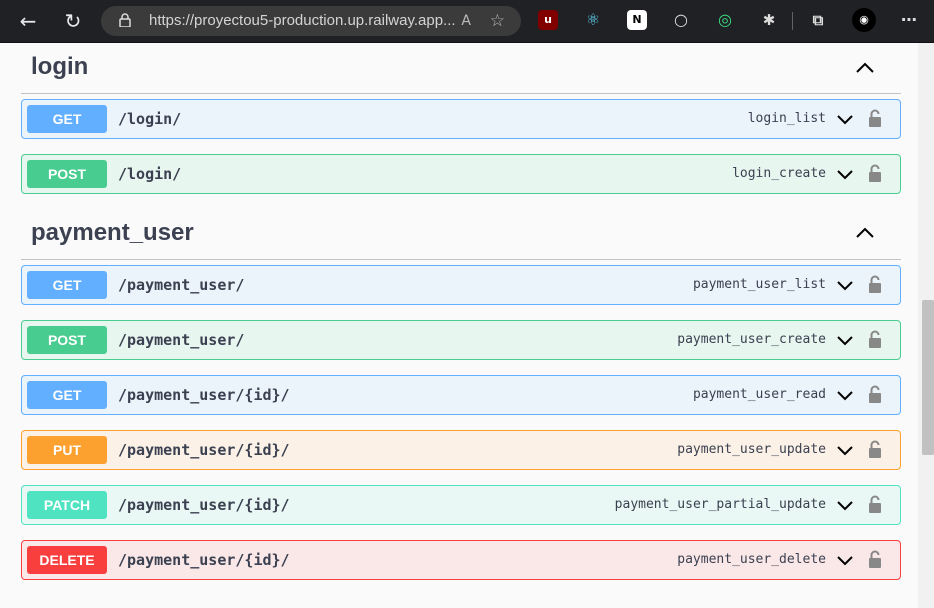 This screenshot has width=934, height=608. I want to click on read-aloud-icon: A, so click(466, 21).